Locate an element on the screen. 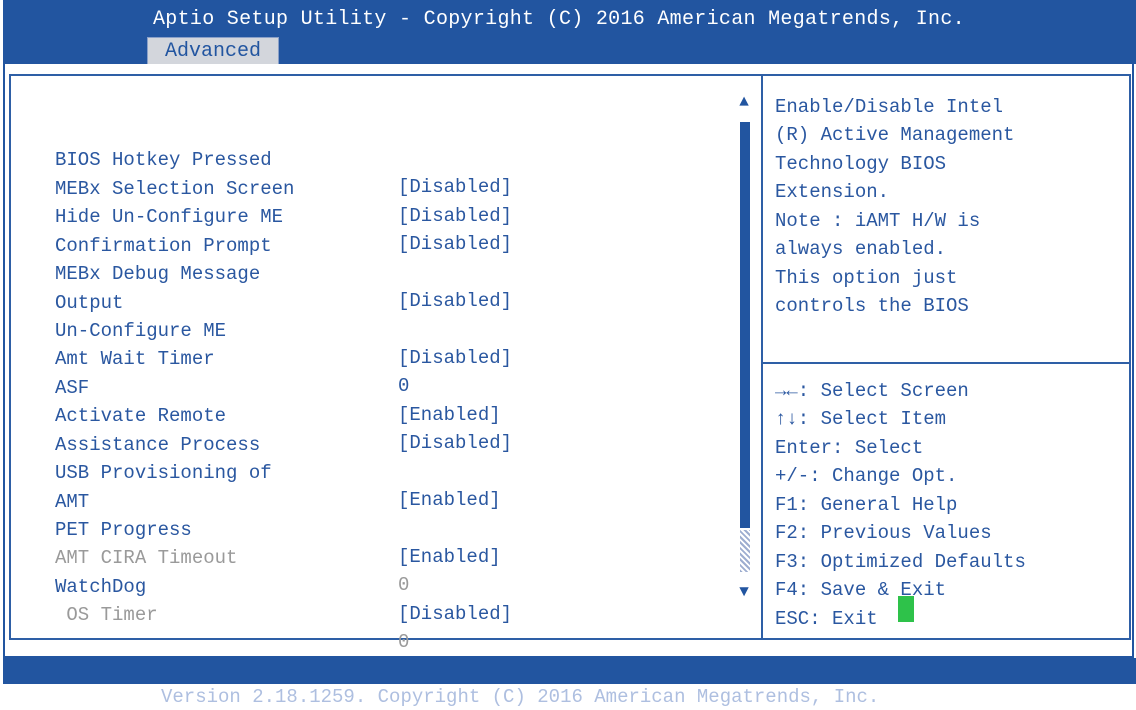 The image size is (1136, 710). help-description-line: This option just is located at coordinates (866, 278).